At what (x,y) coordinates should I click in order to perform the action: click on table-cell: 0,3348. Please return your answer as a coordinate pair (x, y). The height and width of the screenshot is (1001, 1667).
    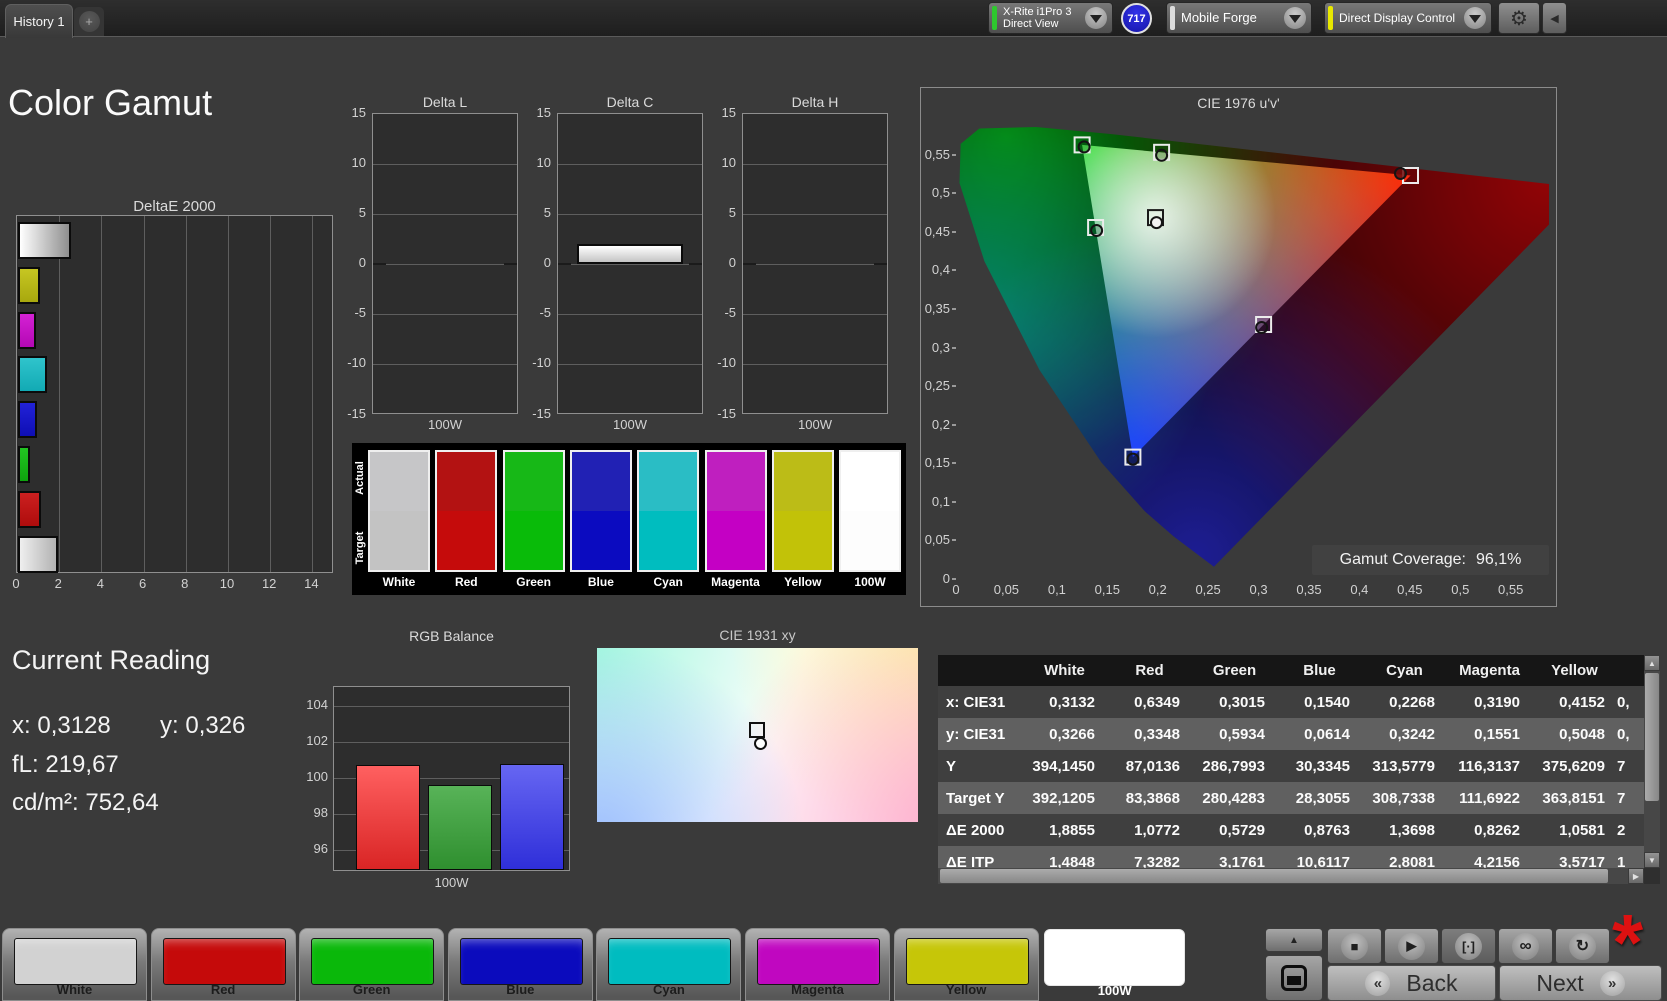
    Looking at the image, I should click on (1157, 734).